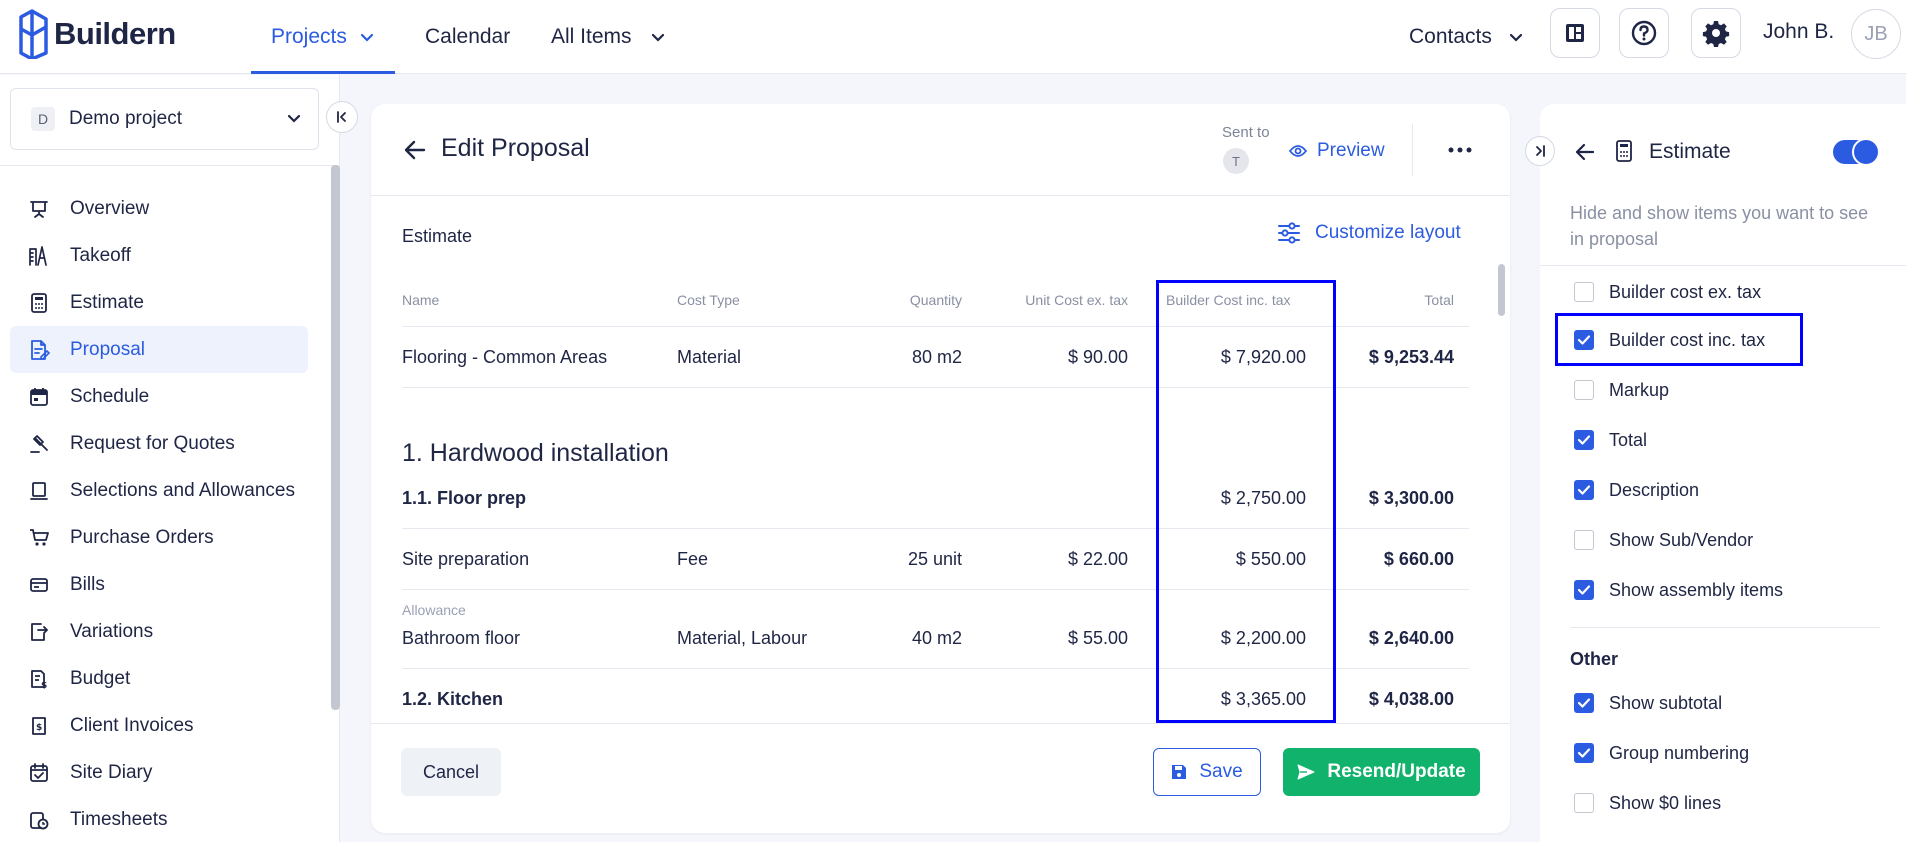  What do you see at coordinates (1501, 290) in the screenshot?
I see `table-scrollbar` at bounding box center [1501, 290].